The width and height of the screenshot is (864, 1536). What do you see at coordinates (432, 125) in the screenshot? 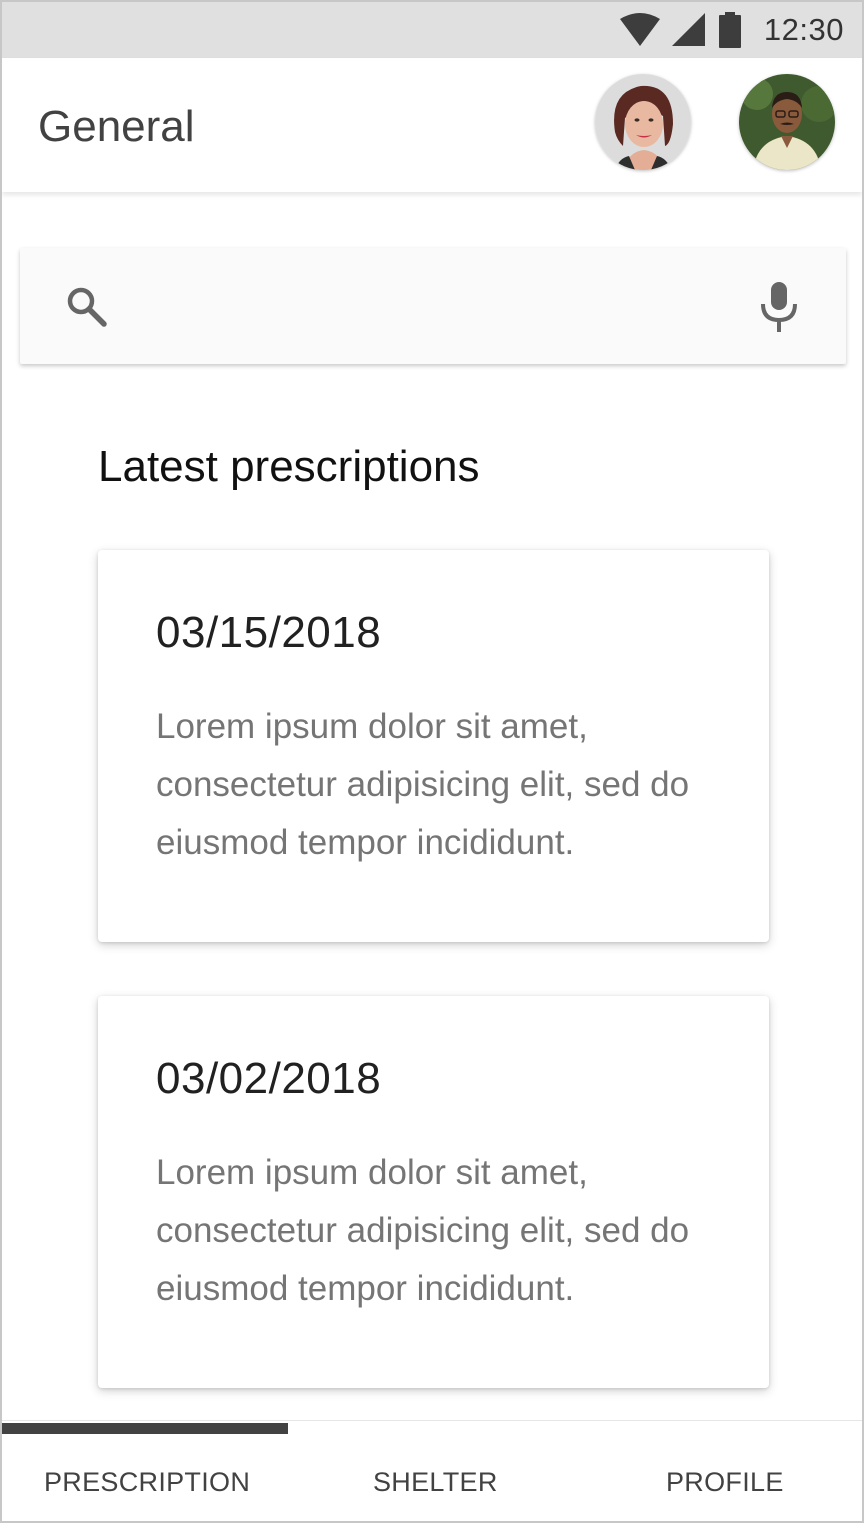
I see `app-bar: General` at bounding box center [432, 125].